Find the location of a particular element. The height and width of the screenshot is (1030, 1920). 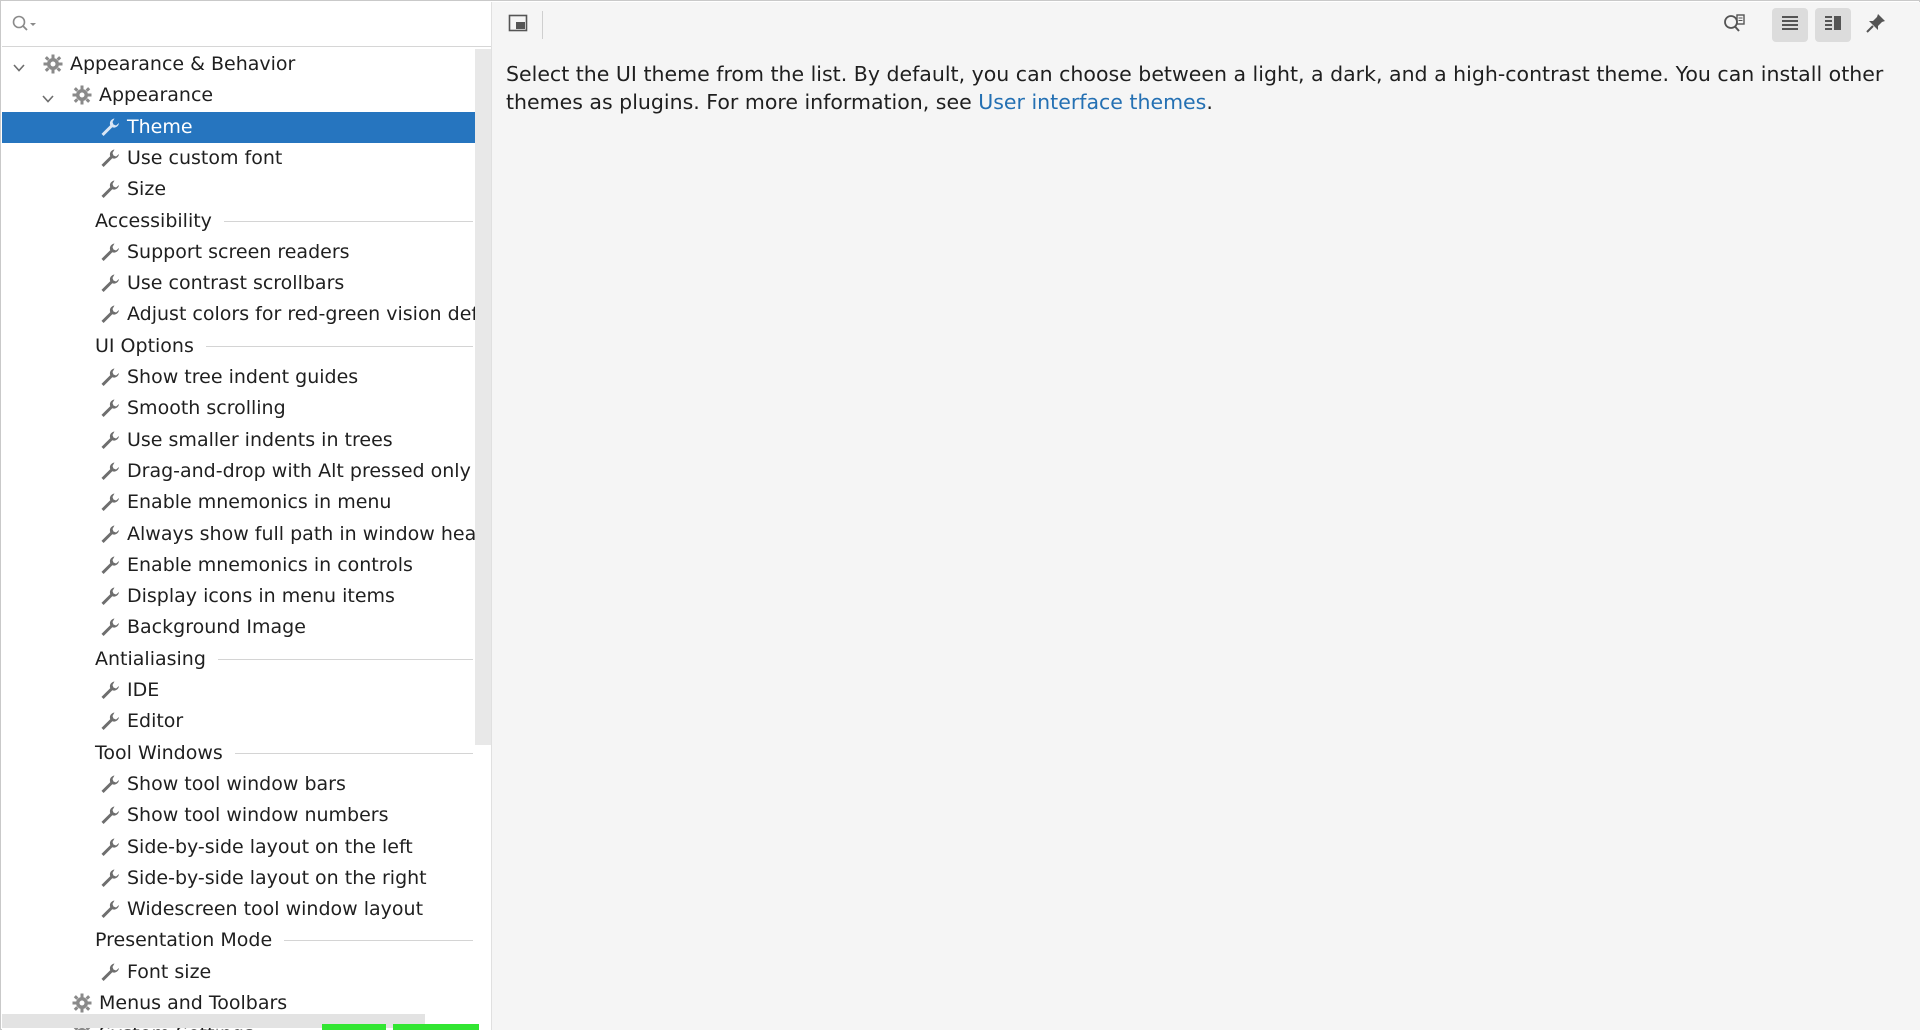

tree-option: Background Image is located at coordinates (246, 627).